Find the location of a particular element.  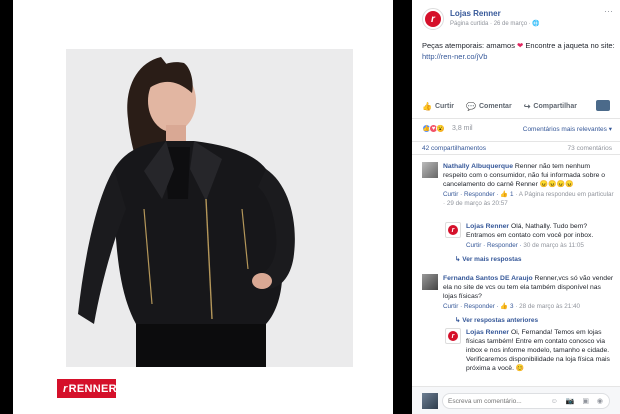

more-options-button: ··· is located at coordinates (608, 11).